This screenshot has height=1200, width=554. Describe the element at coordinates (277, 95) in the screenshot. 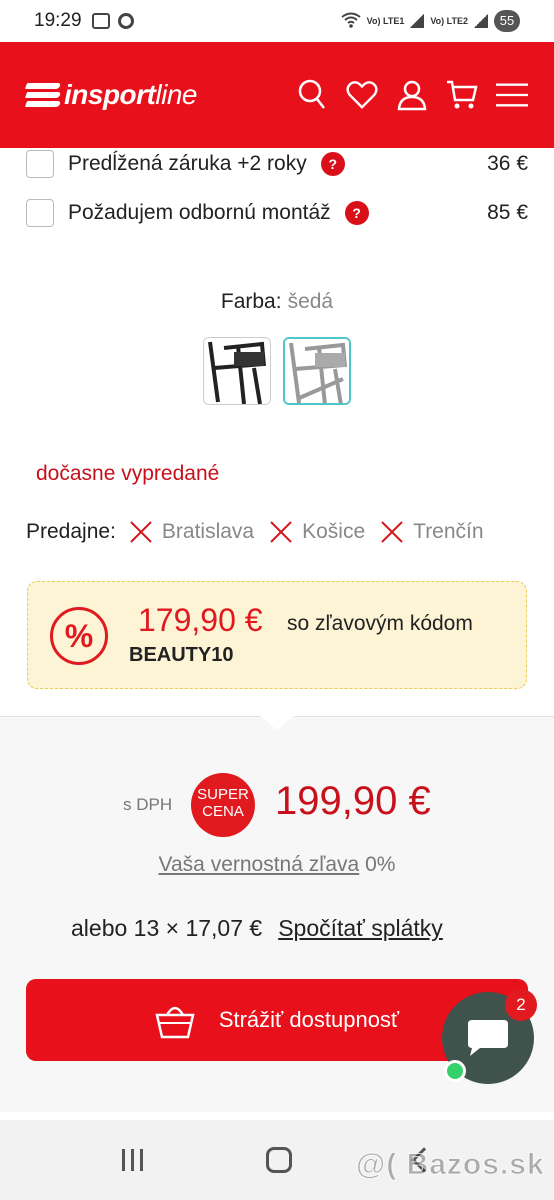

I see `site-header: insportline` at that location.